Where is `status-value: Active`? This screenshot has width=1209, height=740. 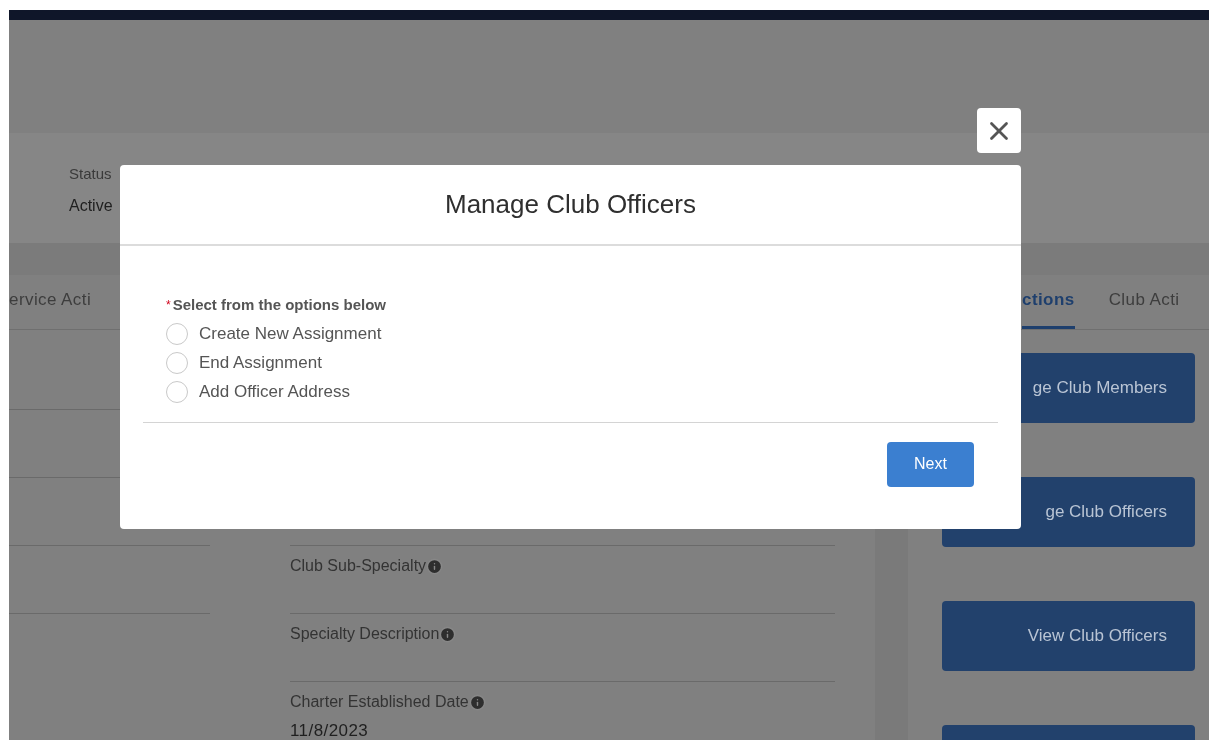 status-value: Active is located at coordinates (91, 205).